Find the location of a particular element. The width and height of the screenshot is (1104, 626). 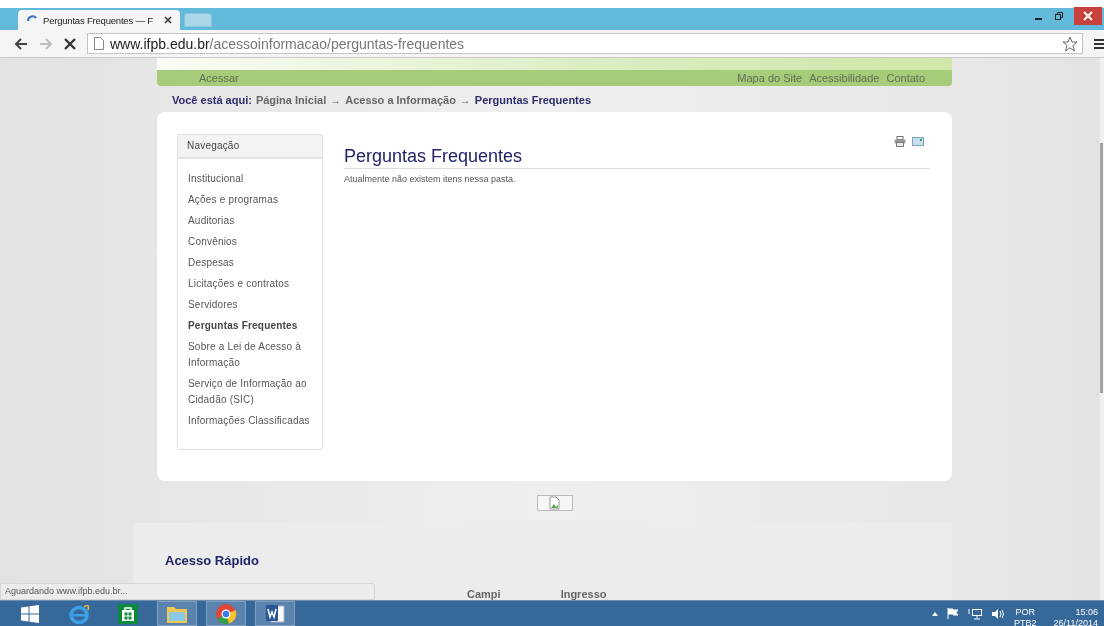

navigation-link: Informações Classificadas is located at coordinates (252, 421).